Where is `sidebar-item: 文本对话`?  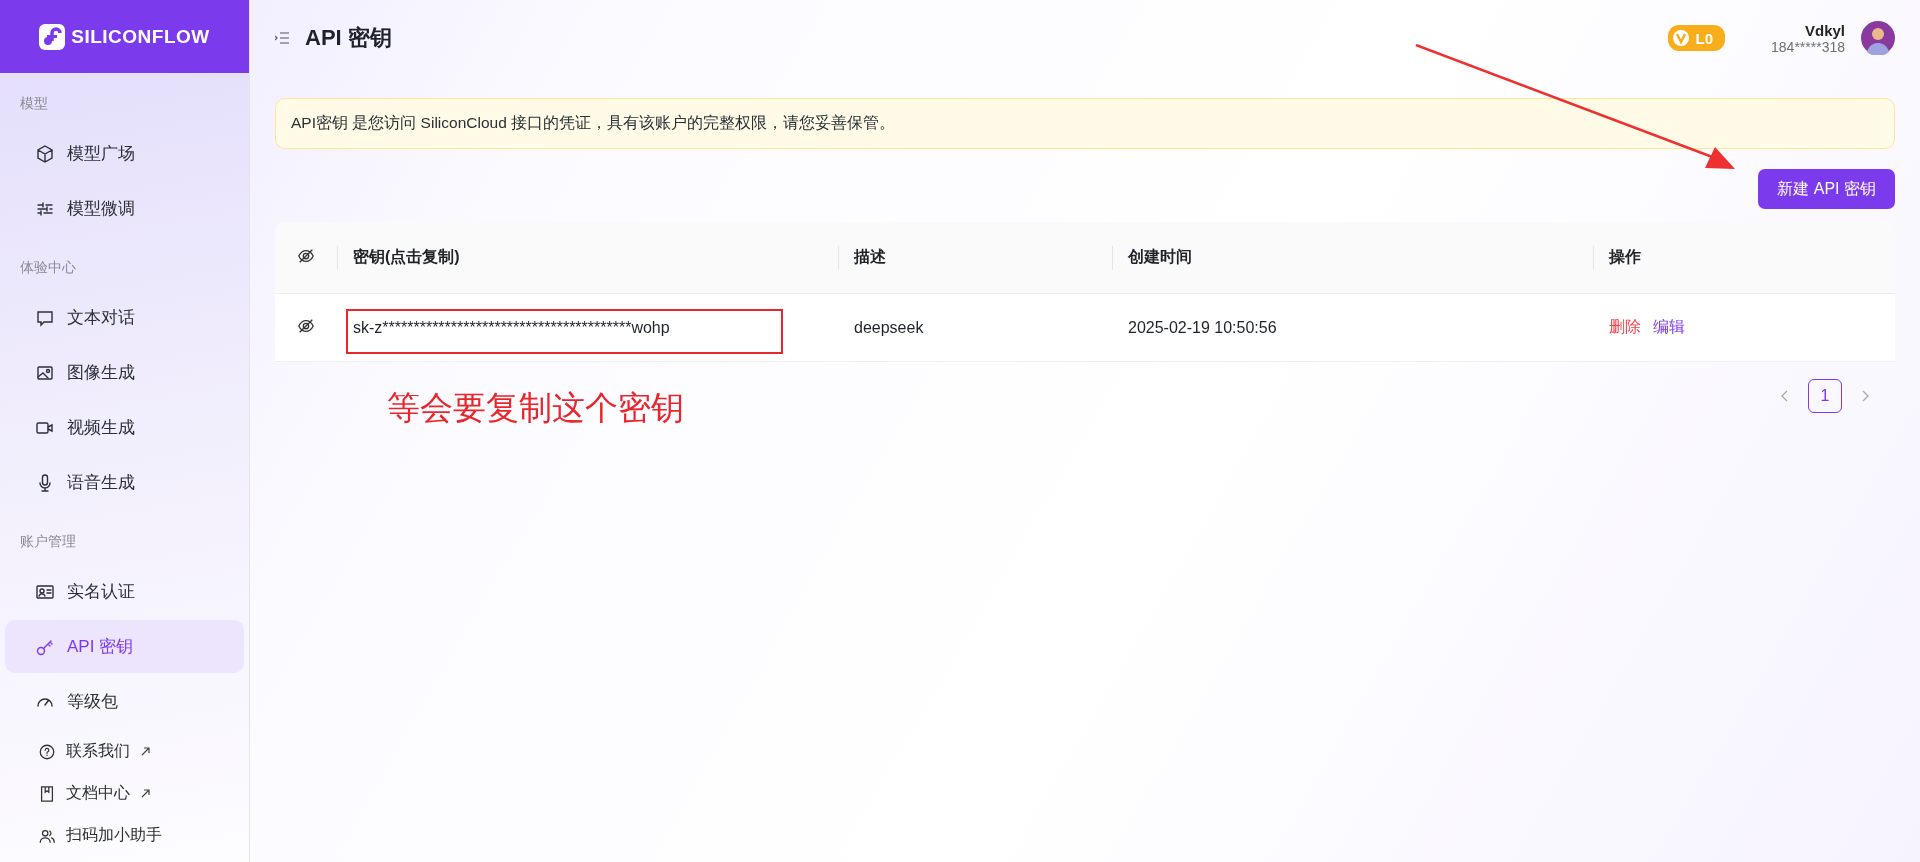
sidebar-item: 文本对话 is located at coordinates (124, 317).